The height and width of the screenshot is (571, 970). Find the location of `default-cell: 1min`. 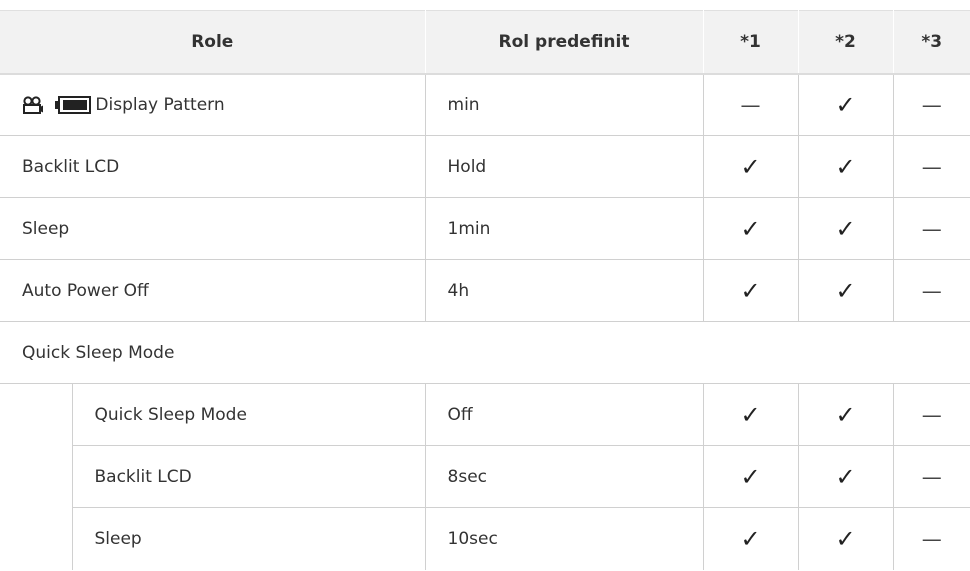

default-cell: 1min is located at coordinates (564, 228).